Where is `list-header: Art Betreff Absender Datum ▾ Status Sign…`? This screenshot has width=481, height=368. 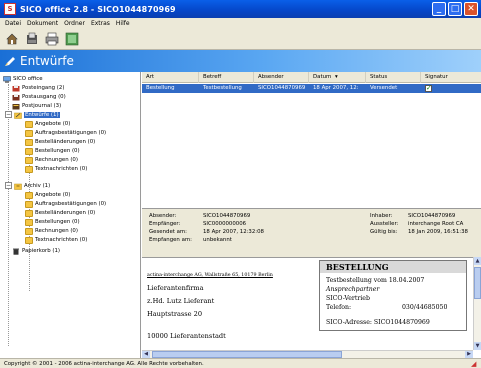
list-header: Art Betreff Absender Datum ▾ Status Sign… is located at coordinates (311, 77).